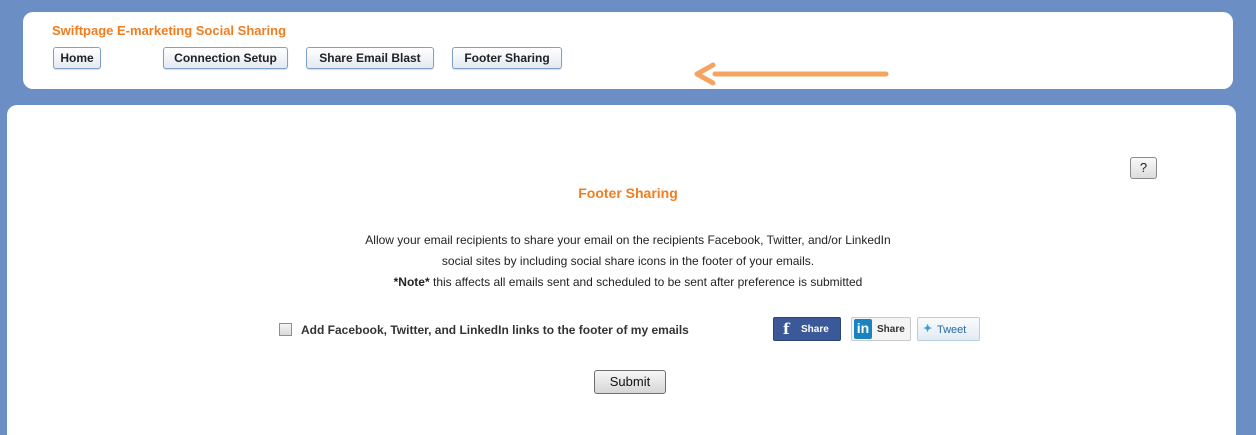  I want to click on submit-button: Submit, so click(630, 382).